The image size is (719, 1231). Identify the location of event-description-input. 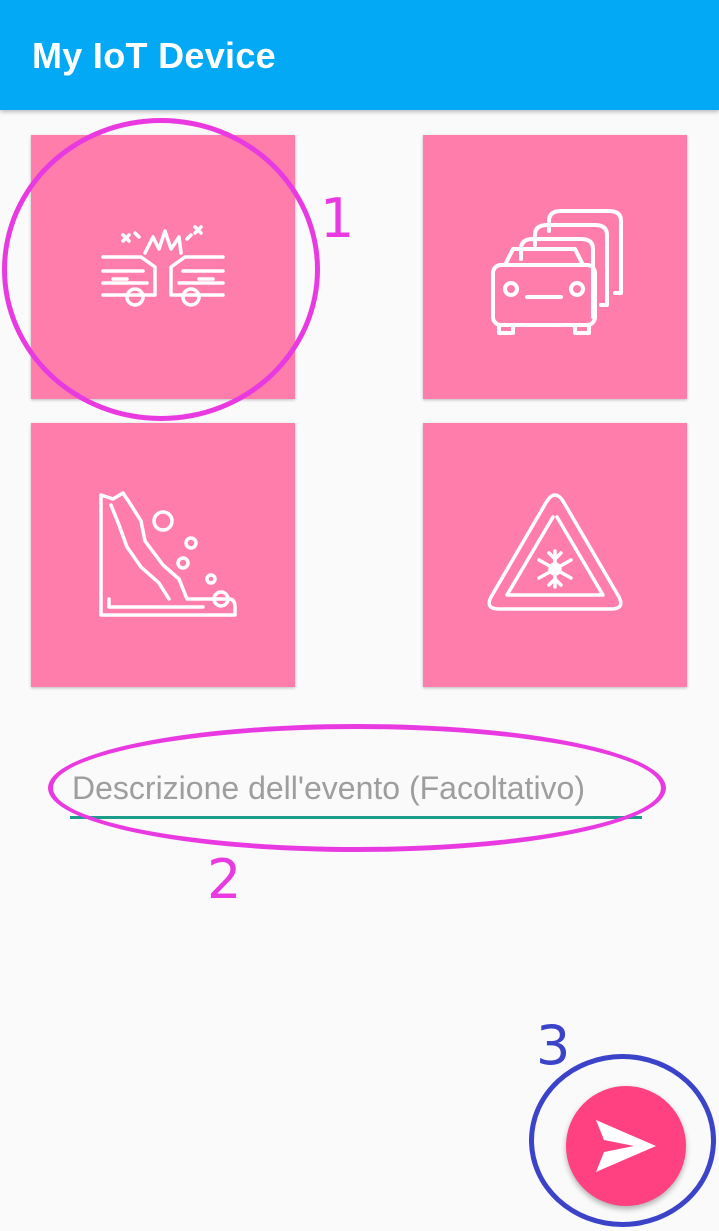
(356, 789).